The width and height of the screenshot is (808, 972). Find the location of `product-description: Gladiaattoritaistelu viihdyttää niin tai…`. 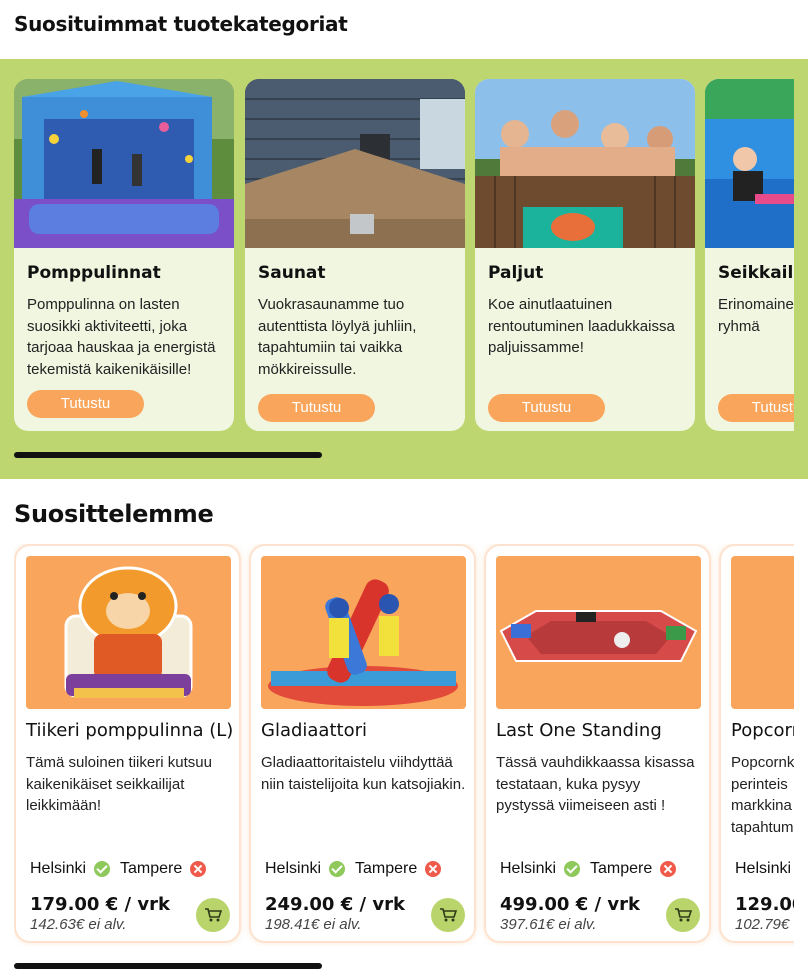

product-description: Gladiaattoritaistelu viihdyttää niin tai… is located at coordinates (363, 773).